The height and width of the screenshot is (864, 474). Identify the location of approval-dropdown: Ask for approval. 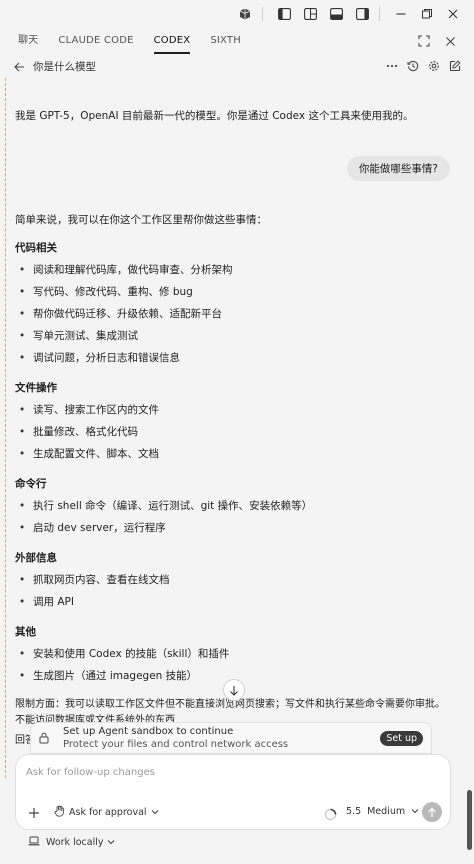
(106, 812).